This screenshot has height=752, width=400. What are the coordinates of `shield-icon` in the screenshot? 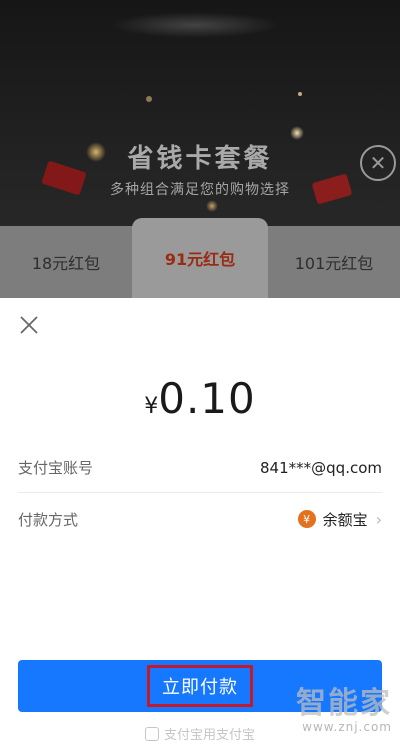 It's located at (151, 734).